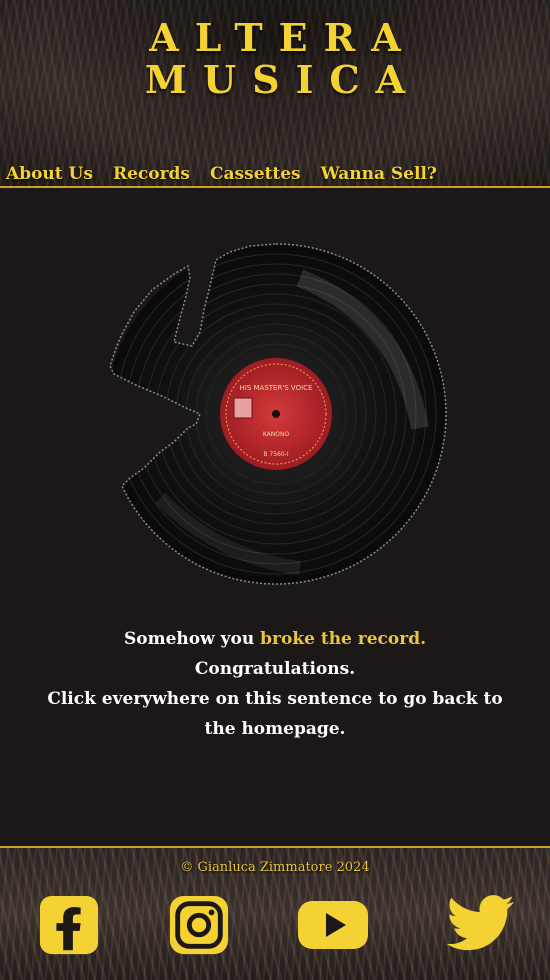  I want to click on twitter-link, so click(481, 925).